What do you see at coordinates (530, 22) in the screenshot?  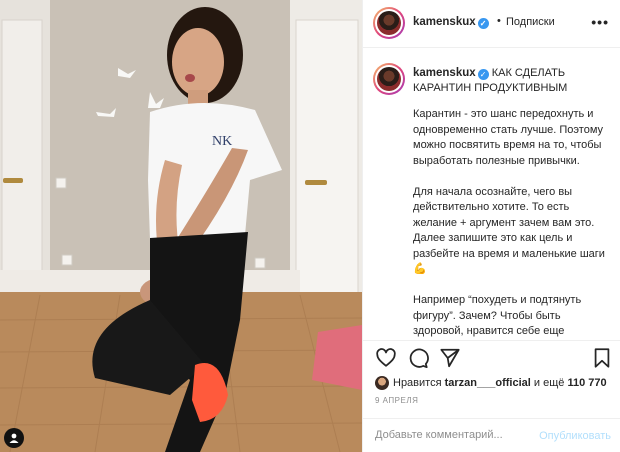 I see `following-button: Подписки` at bounding box center [530, 22].